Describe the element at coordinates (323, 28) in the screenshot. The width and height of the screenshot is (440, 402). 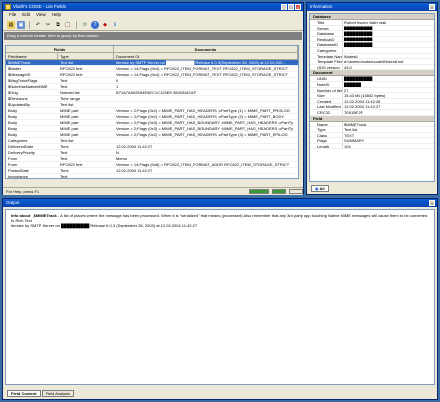
I see `property-key: Server` at that location.